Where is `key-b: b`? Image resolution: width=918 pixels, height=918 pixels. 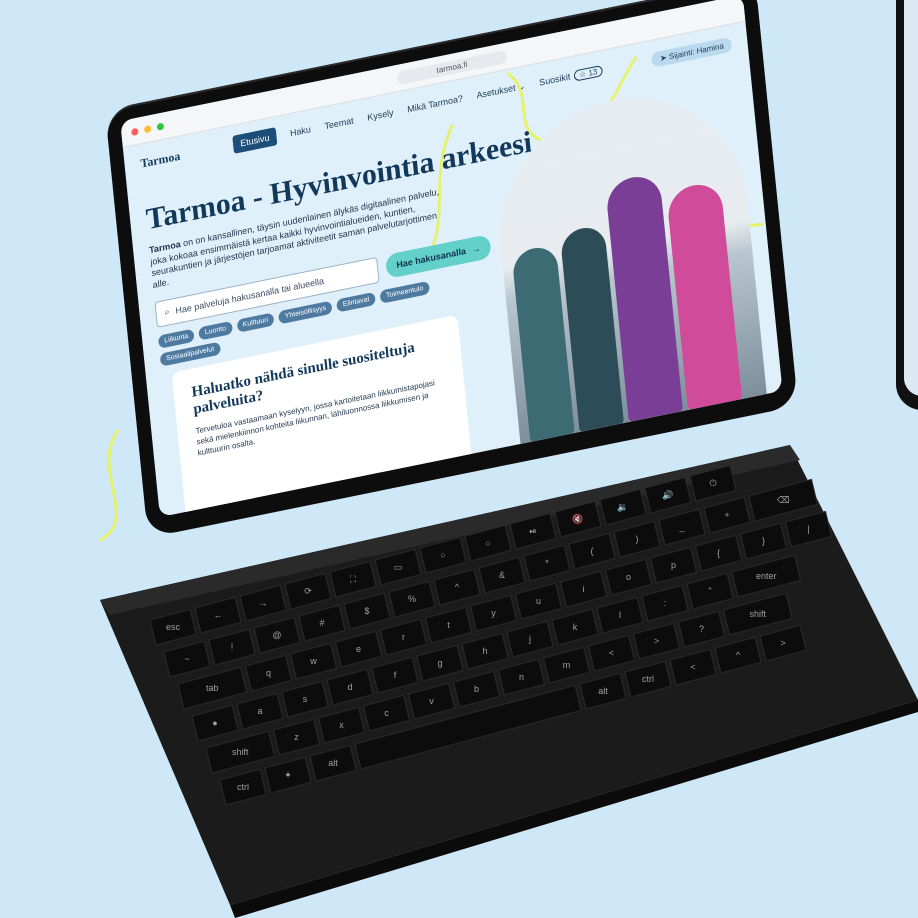
key-b: b is located at coordinates (476, 689).